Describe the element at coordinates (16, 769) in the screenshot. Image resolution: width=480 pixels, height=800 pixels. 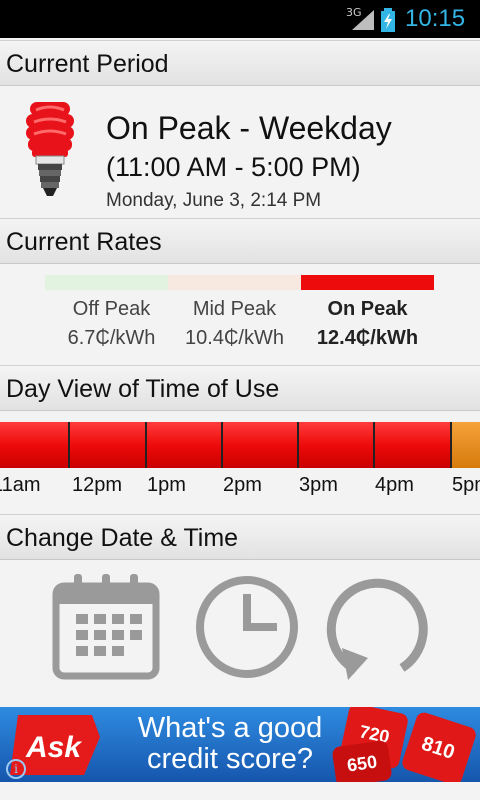
I see `ad-info-icon: i` at that location.